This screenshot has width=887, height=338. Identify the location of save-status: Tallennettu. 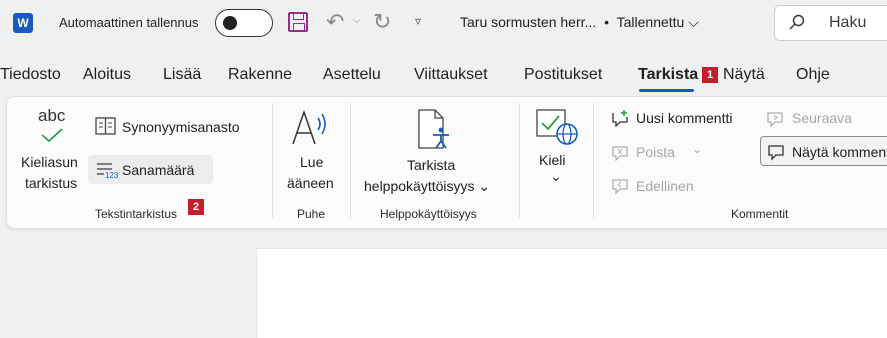
(650, 22).